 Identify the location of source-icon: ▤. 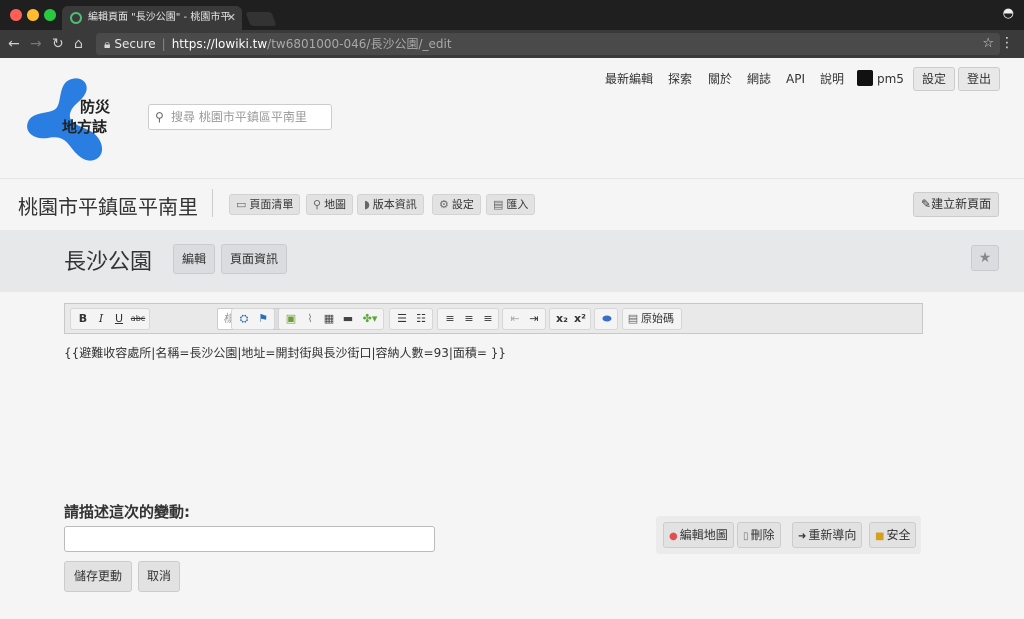
(633, 318).